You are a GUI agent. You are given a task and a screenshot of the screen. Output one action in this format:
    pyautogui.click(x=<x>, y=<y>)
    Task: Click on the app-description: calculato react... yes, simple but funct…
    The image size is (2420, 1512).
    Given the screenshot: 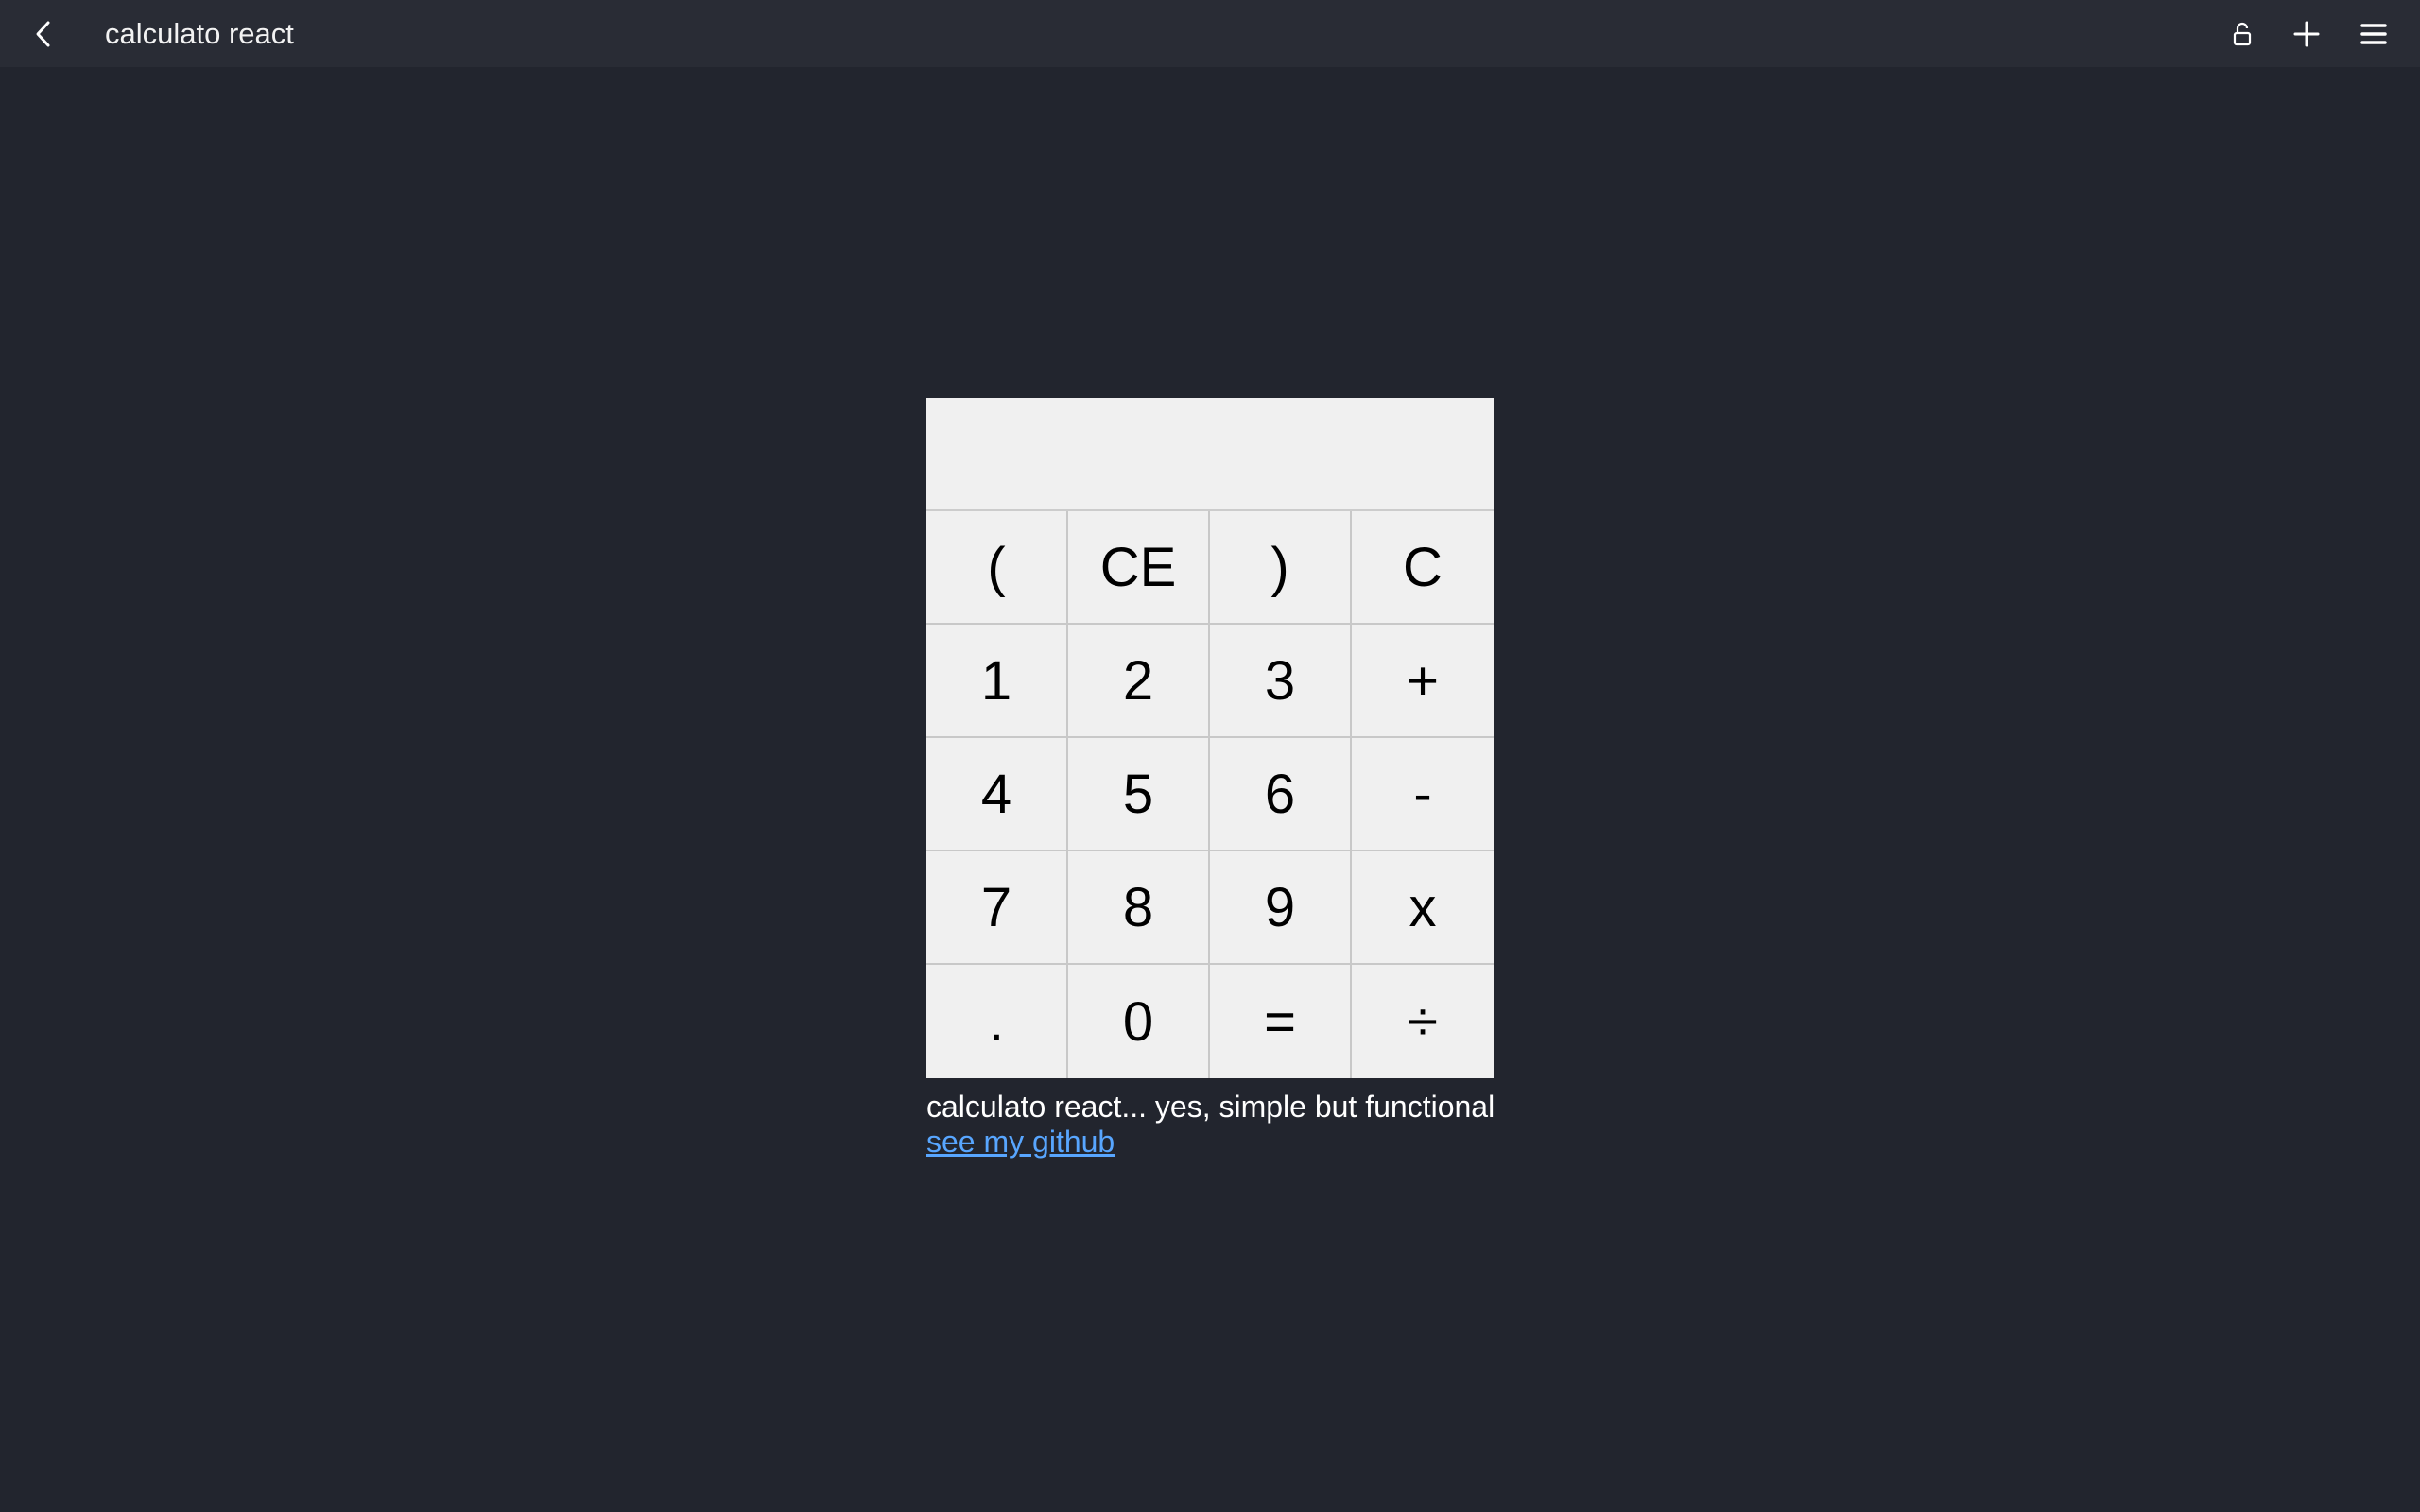 What is the action you would take?
    pyautogui.click(x=1210, y=1107)
    